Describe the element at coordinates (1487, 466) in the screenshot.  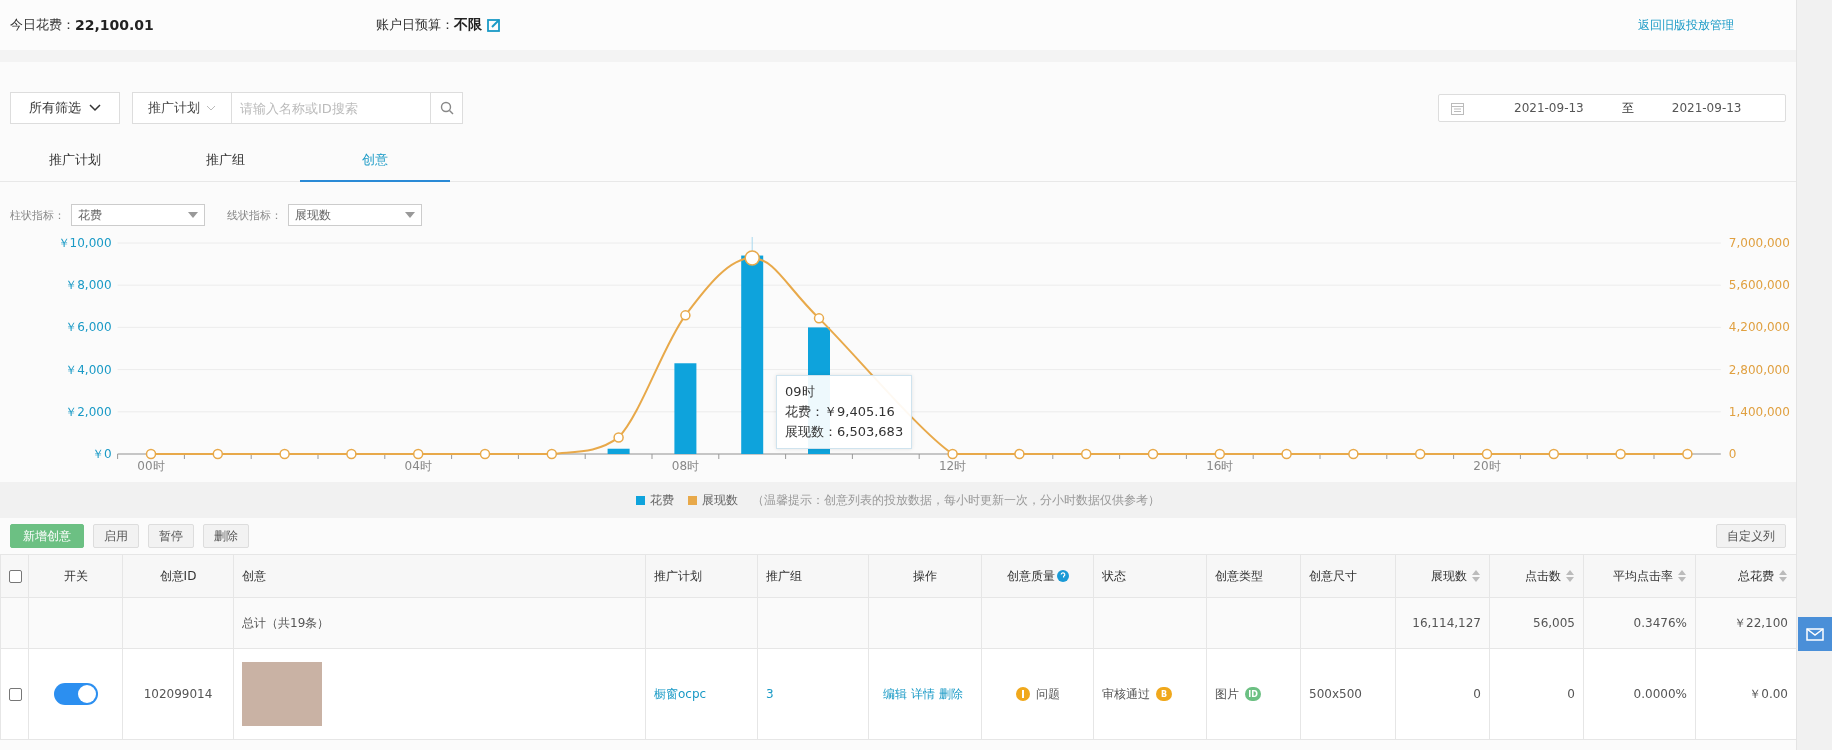
I see `x-axis-label: 20时` at that location.